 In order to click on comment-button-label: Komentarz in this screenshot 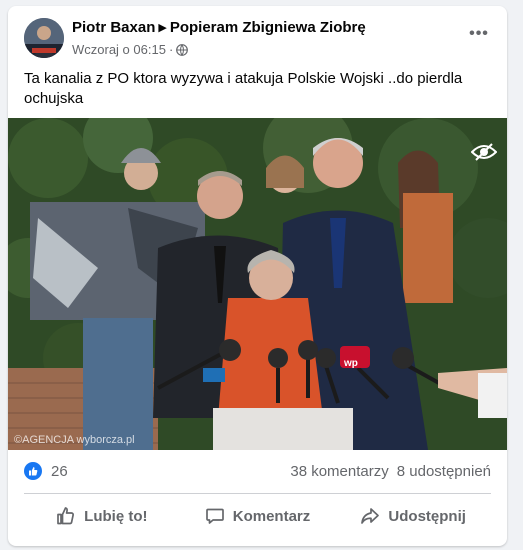, I will do `click(271, 516)`.